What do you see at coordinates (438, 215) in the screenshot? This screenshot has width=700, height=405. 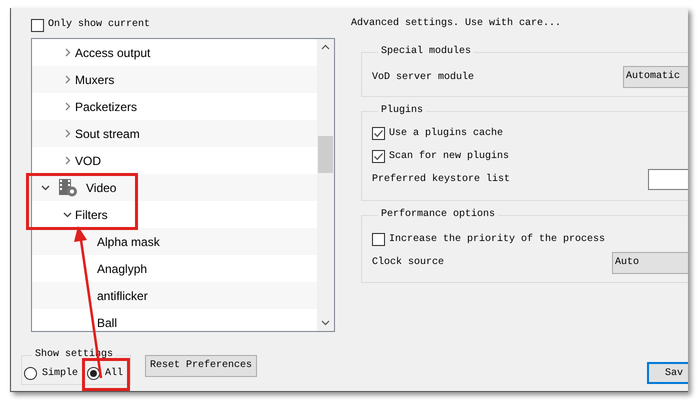 I see `group-title: Performance options` at bounding box center [438, 215].